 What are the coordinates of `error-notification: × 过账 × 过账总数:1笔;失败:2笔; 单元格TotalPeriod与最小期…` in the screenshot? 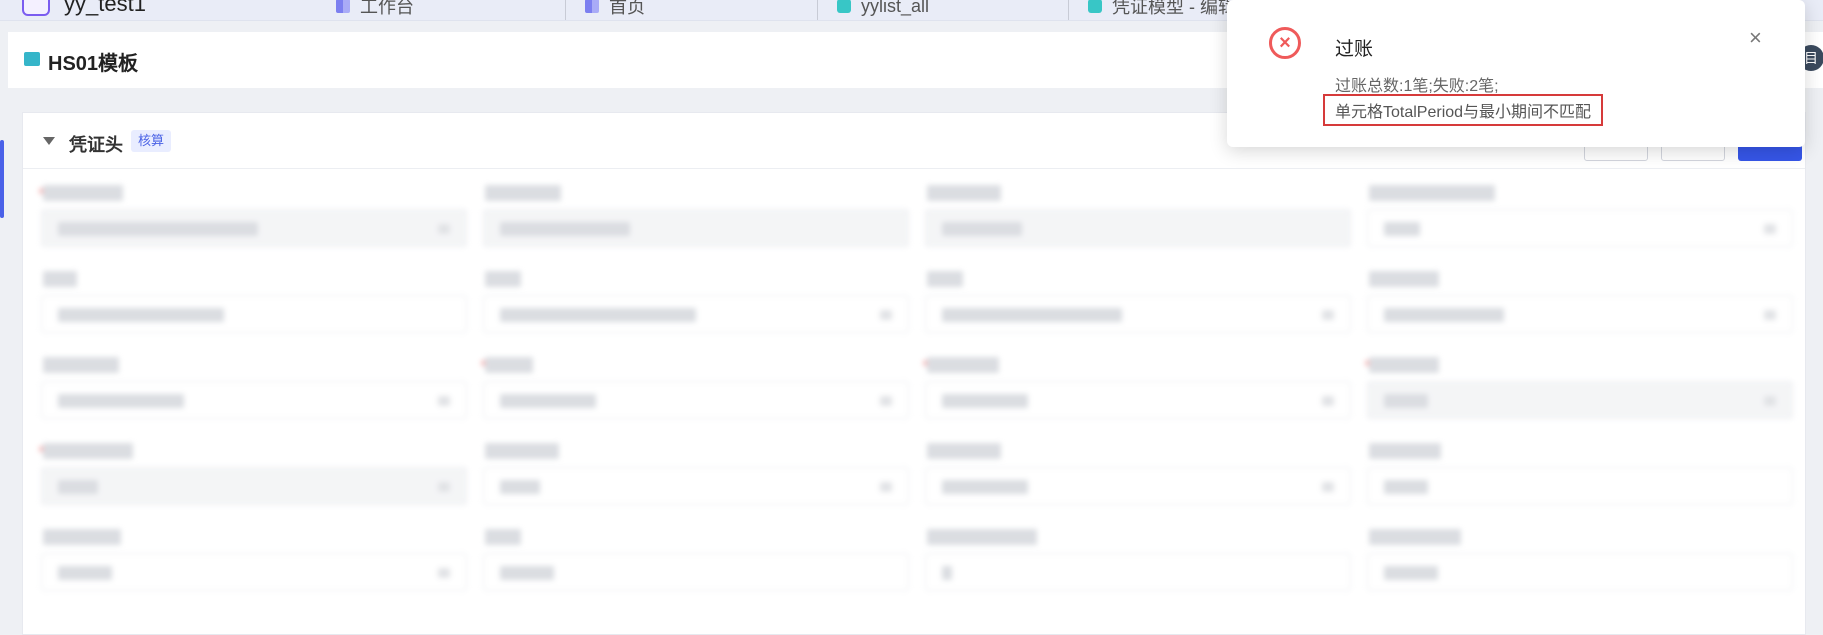 It's located at (1516, 73).